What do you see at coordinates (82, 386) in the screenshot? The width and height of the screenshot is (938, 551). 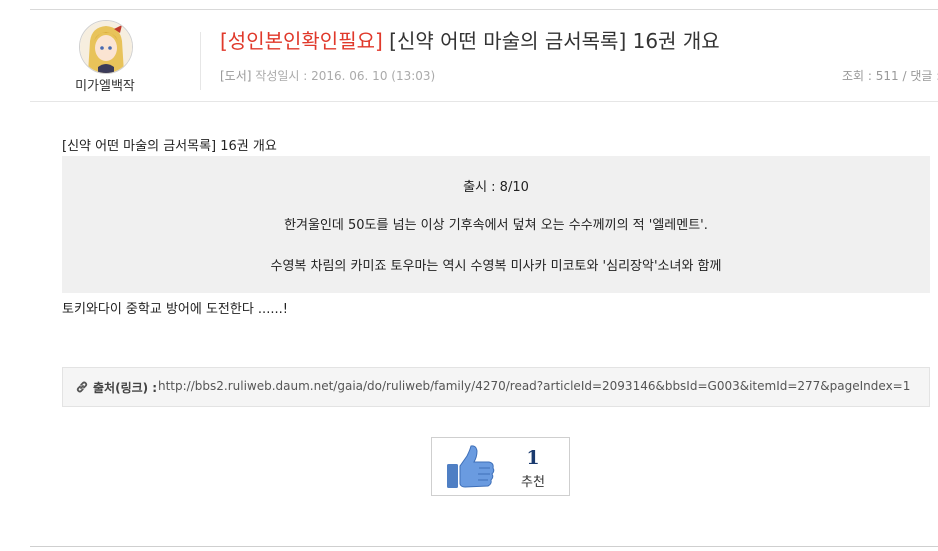 I see `link-icon` at bounding box center [82, 386].